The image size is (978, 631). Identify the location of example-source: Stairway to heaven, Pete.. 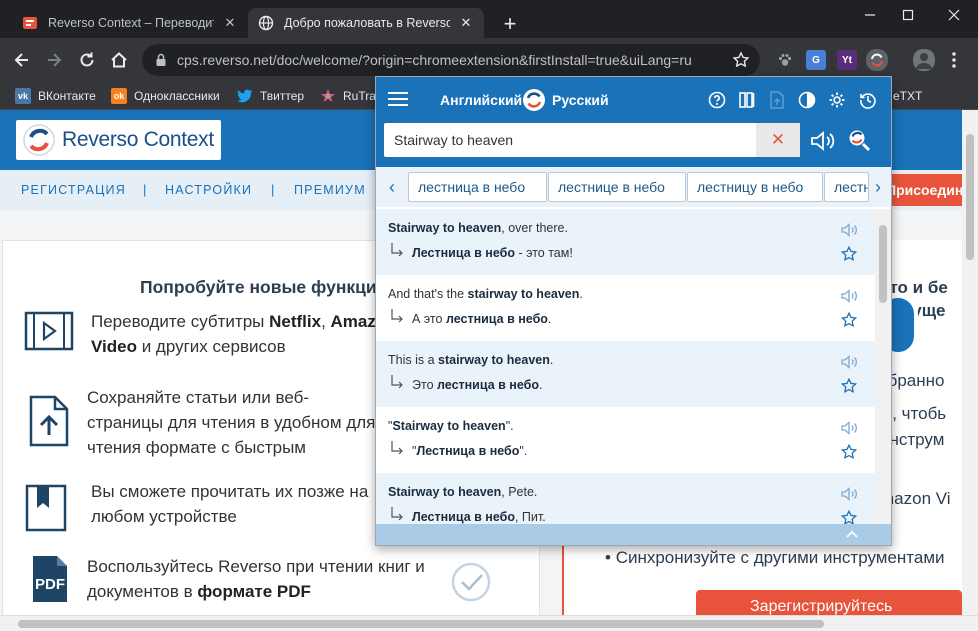
(463, 492).